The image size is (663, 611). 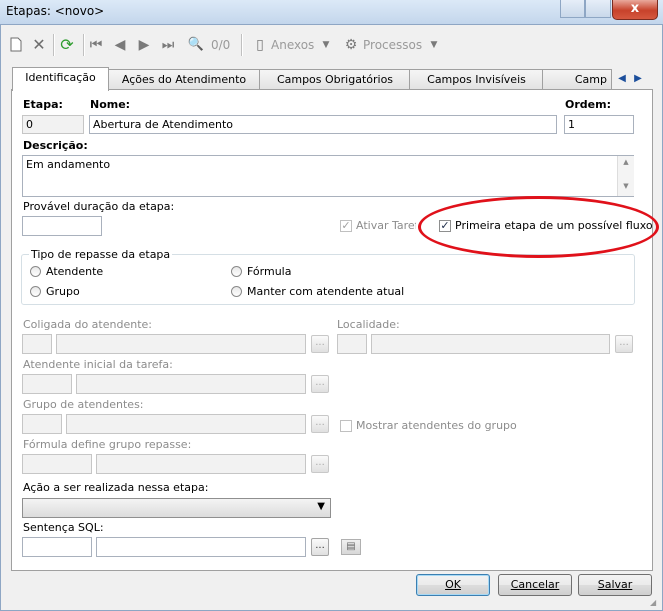 What do you see at coordinates (236, 291) in the screenshot?
I see `radio-manter-atendente` at bounding box center [236, 291].